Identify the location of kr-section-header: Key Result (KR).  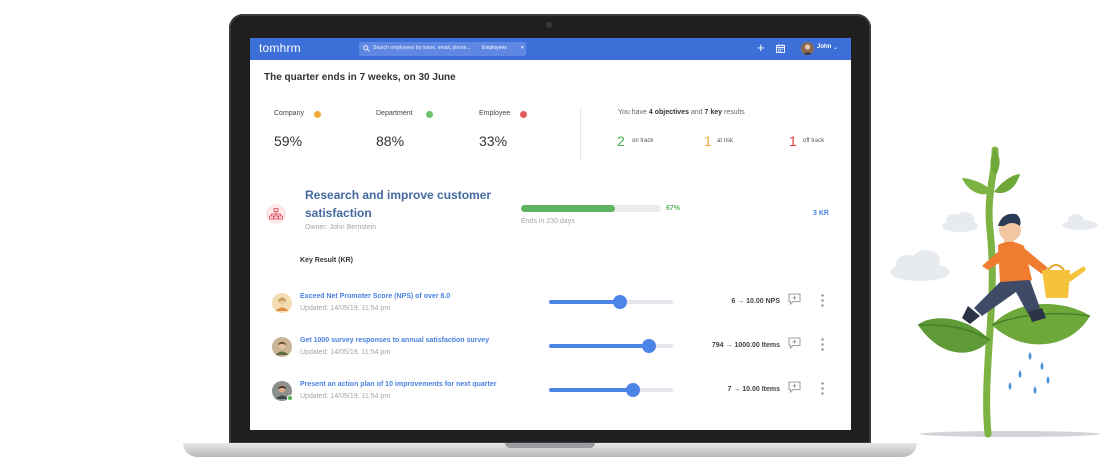
(326, 260).